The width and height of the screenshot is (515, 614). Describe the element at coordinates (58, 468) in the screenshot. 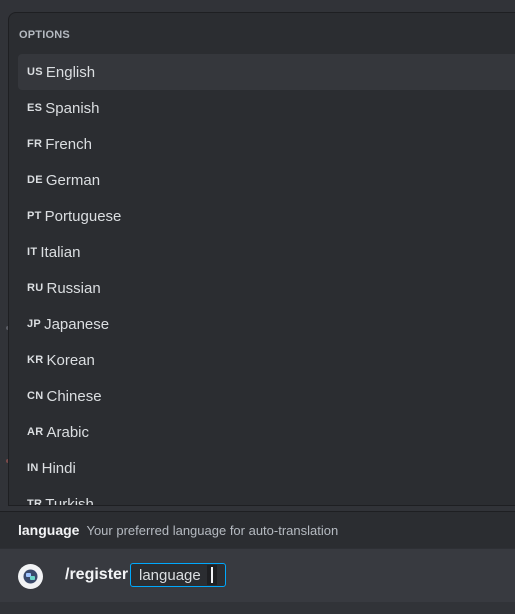

I see `option-label: Hindi` at that location.